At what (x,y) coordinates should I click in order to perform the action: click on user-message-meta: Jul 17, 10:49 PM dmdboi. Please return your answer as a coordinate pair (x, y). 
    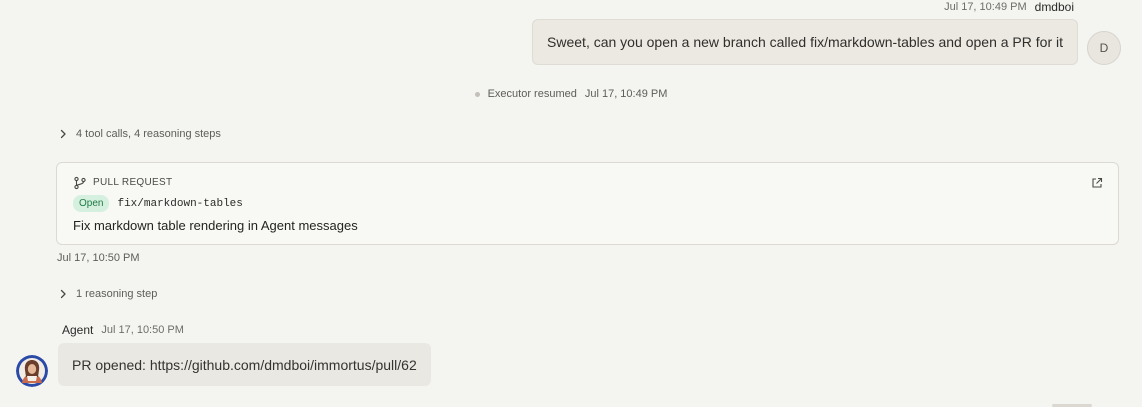
    Looking at the image, I should click on (1009, 7).